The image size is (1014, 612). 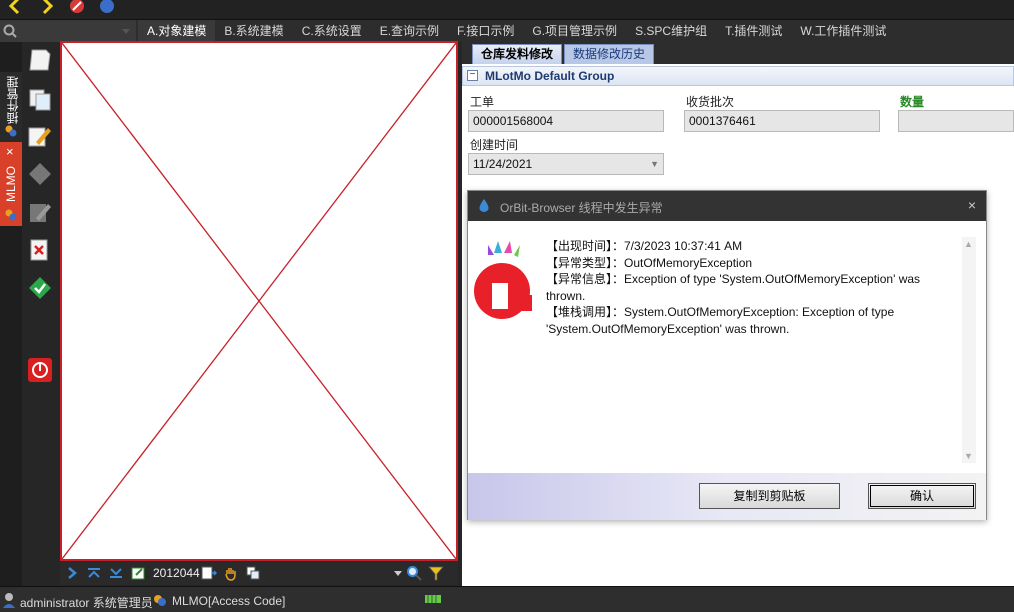 What do you see at coordinates (10, 151) in the screenshot?
I see `tab-mlmo-close-icon: ×` at bounding box center [10, 151].